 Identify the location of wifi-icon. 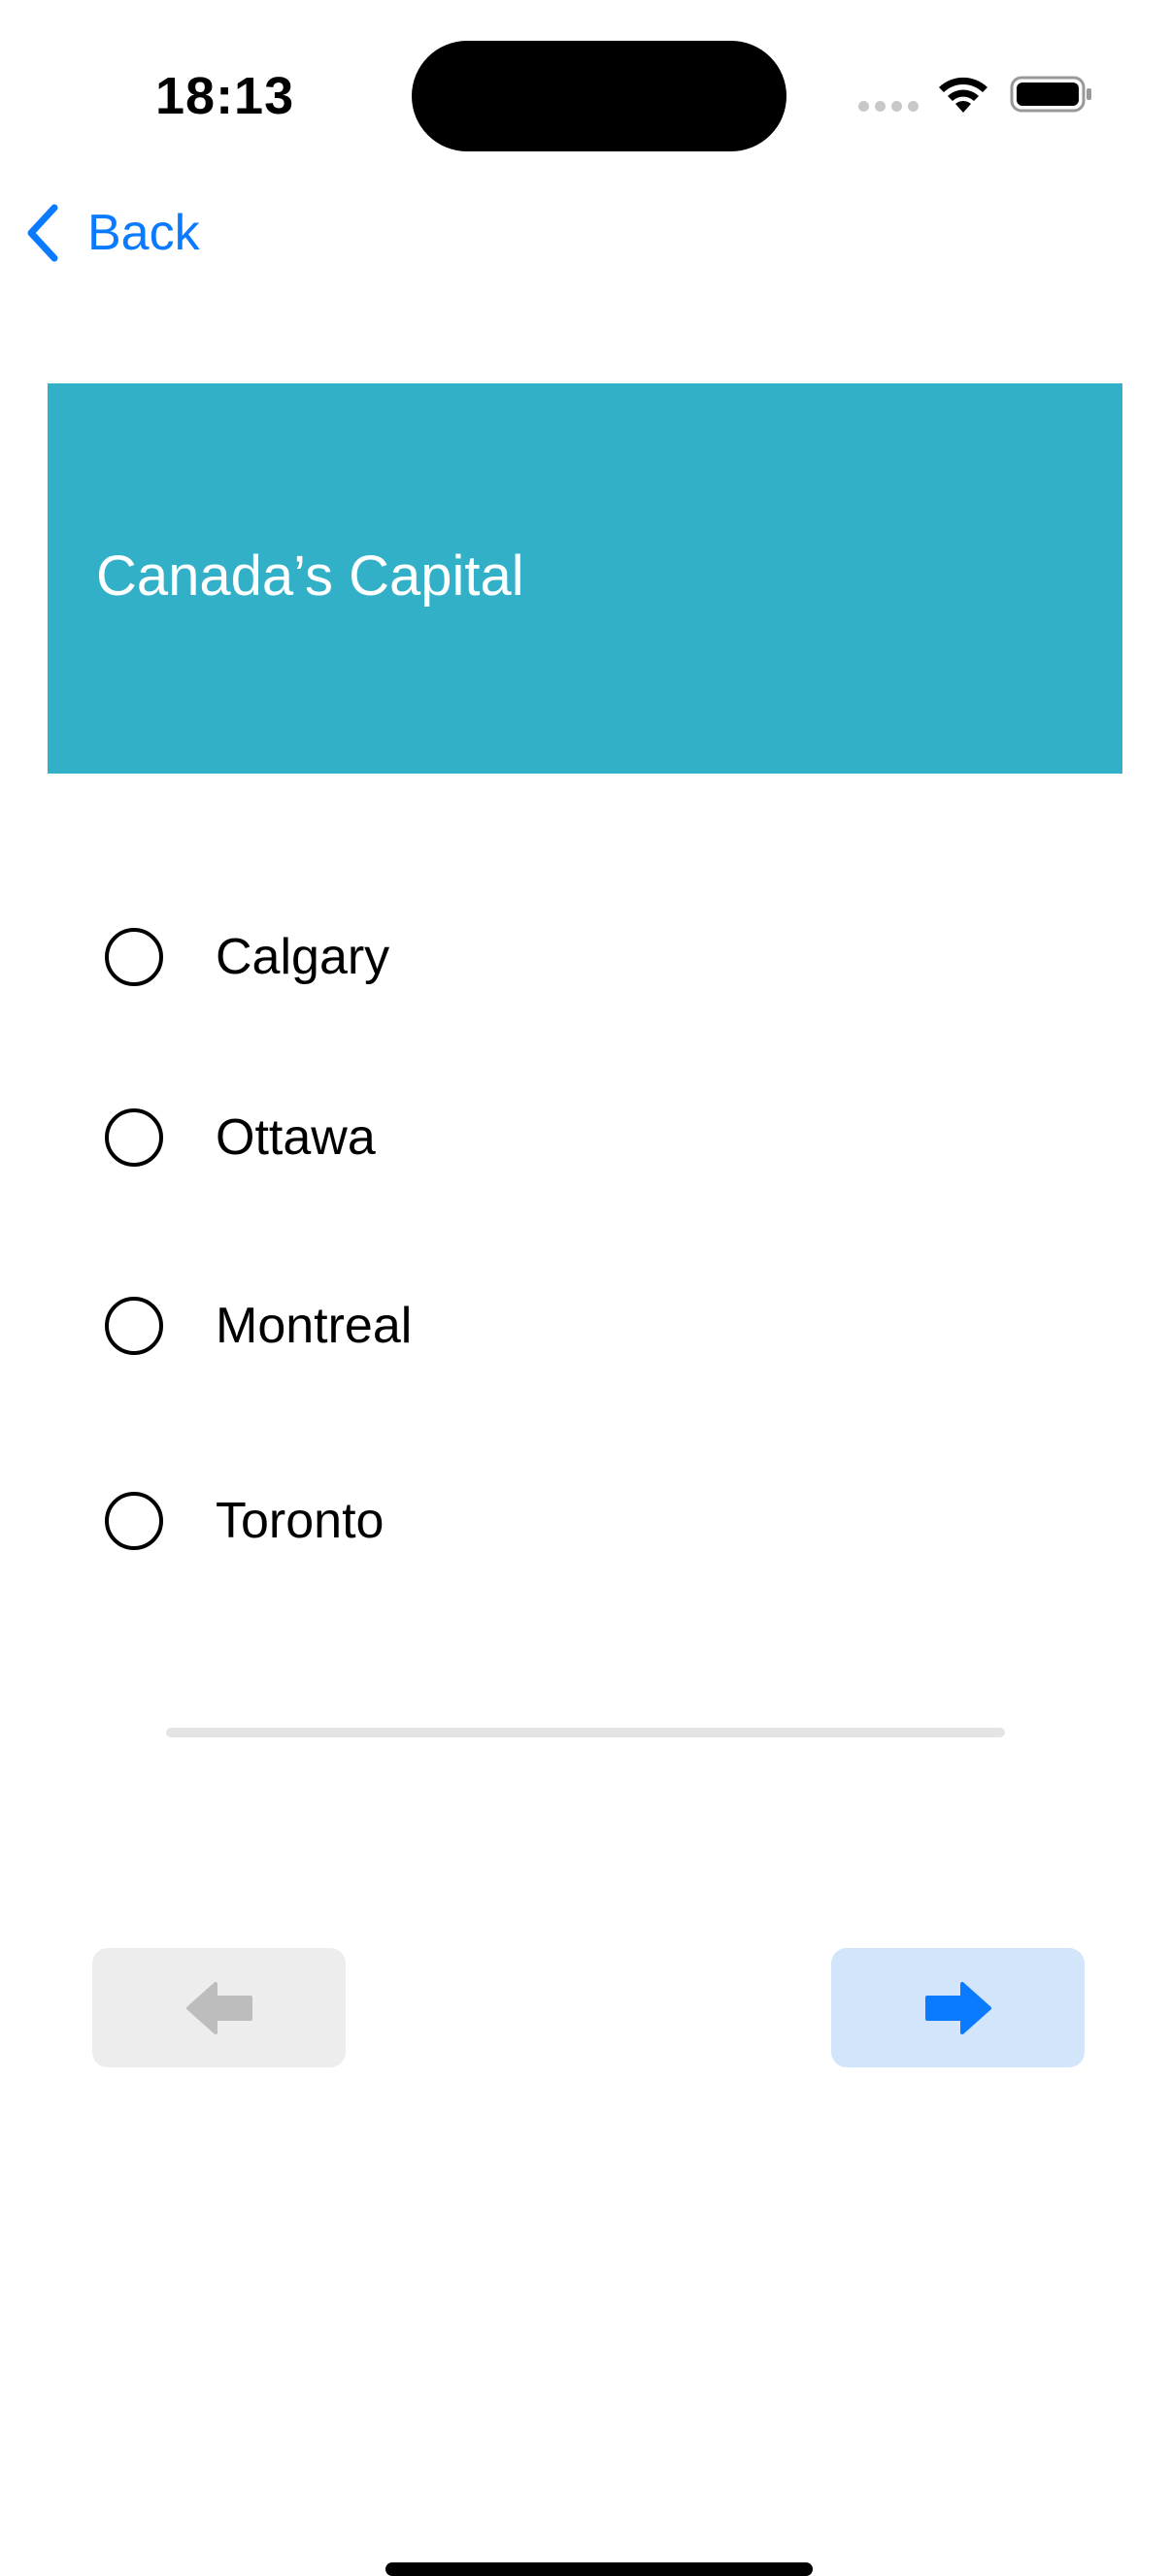
(963, 95).